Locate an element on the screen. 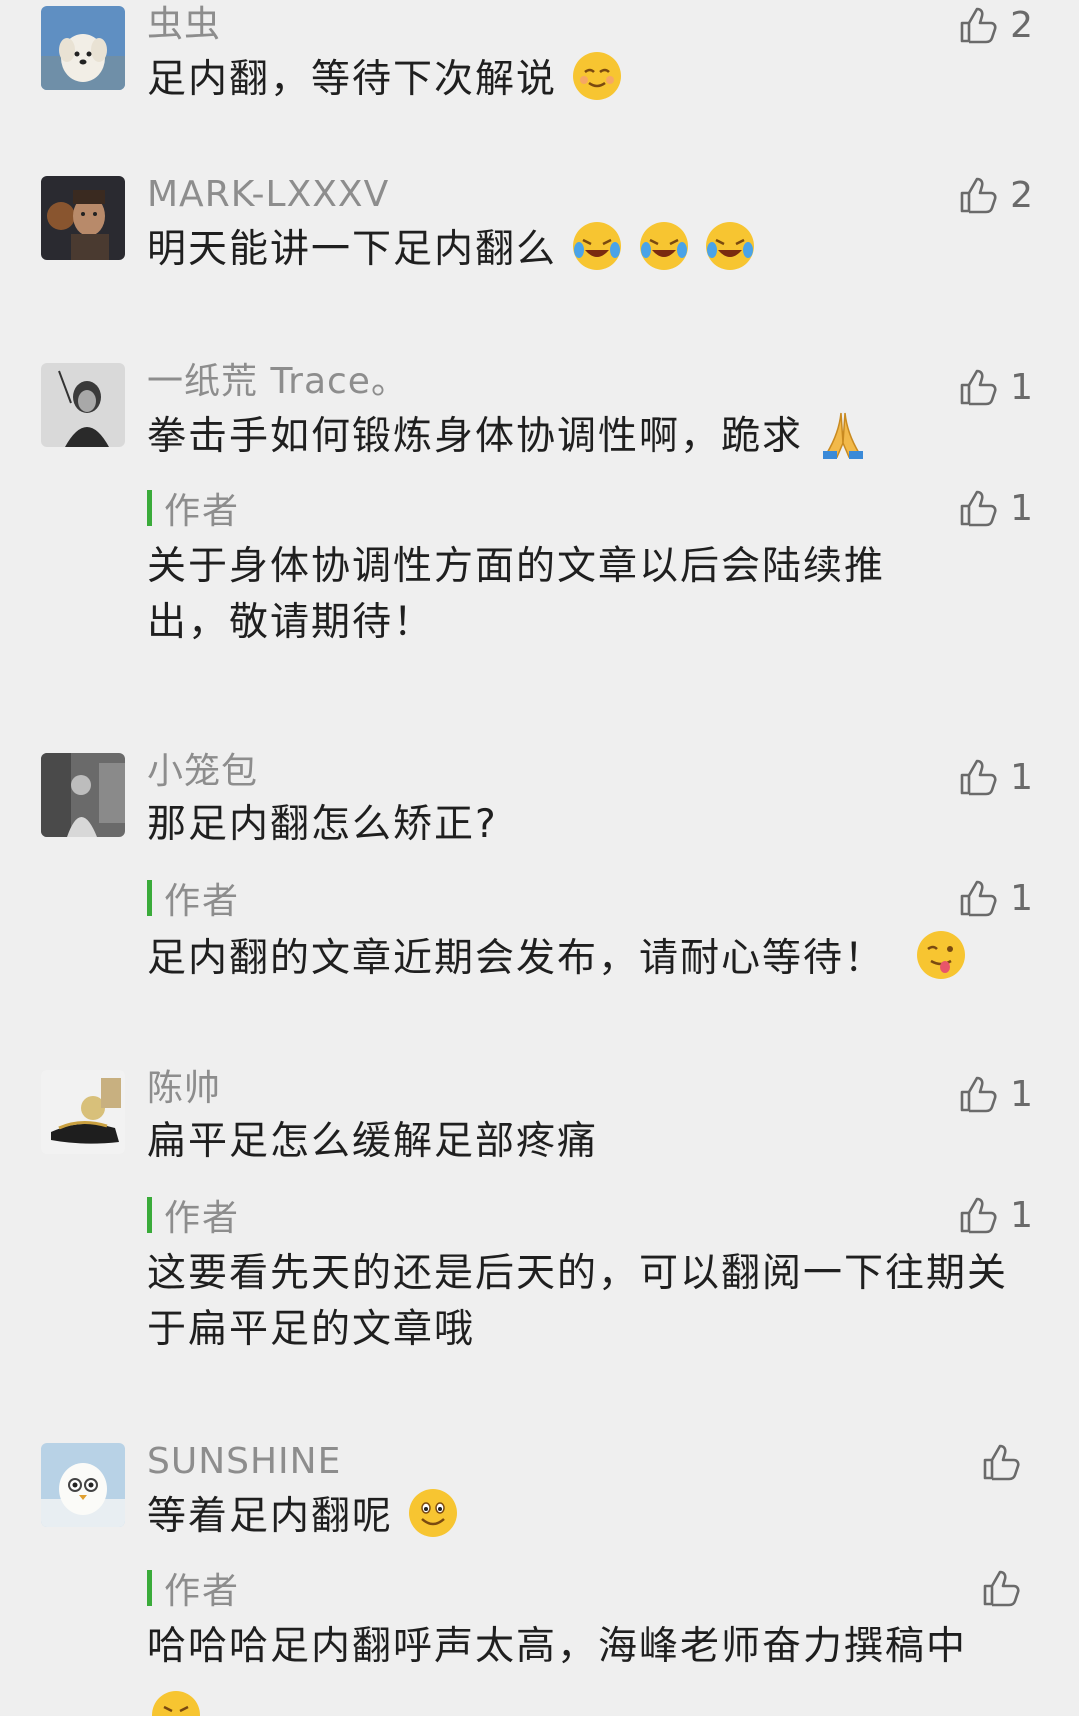  commenter-name: 陈帅 is located at coordinates (184, 1088).